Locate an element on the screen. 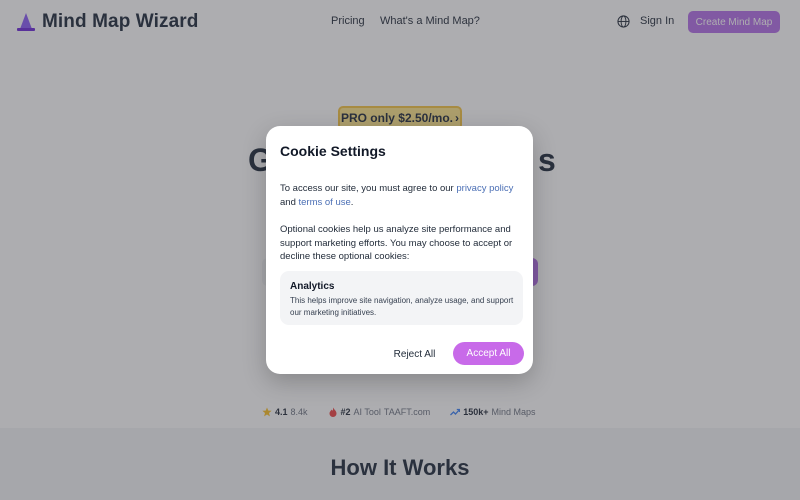 The width and height of the screenshot is (800, 500). accept-all-button: Accept All is located at coordinates (488, 353).